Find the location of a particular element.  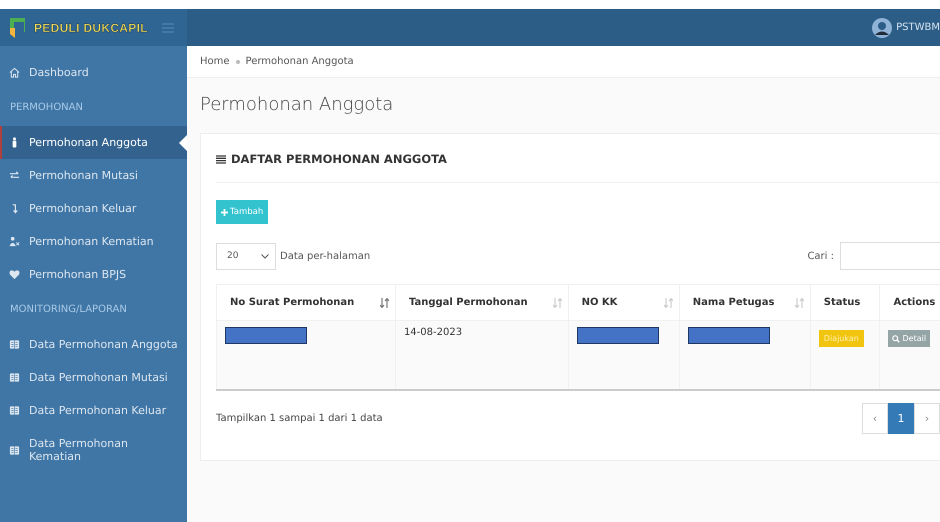

sidebar-item: Permohonan Anggota is located at coordinates (93, 142).